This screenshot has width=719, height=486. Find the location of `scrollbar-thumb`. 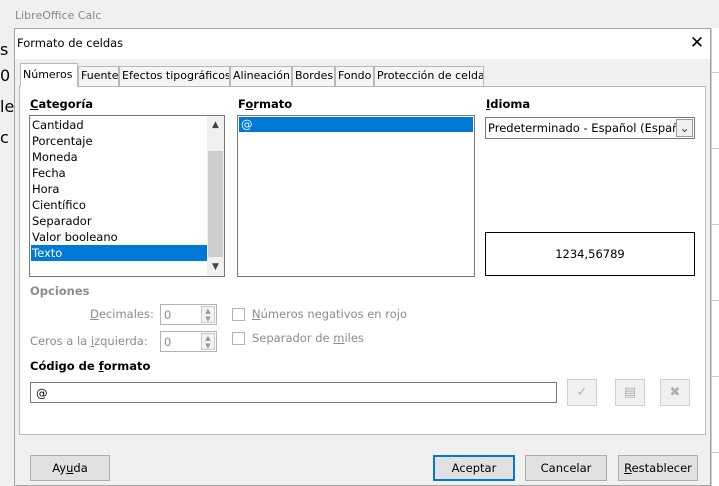

scrollbar-thumb is located at coordinates (215, 204).